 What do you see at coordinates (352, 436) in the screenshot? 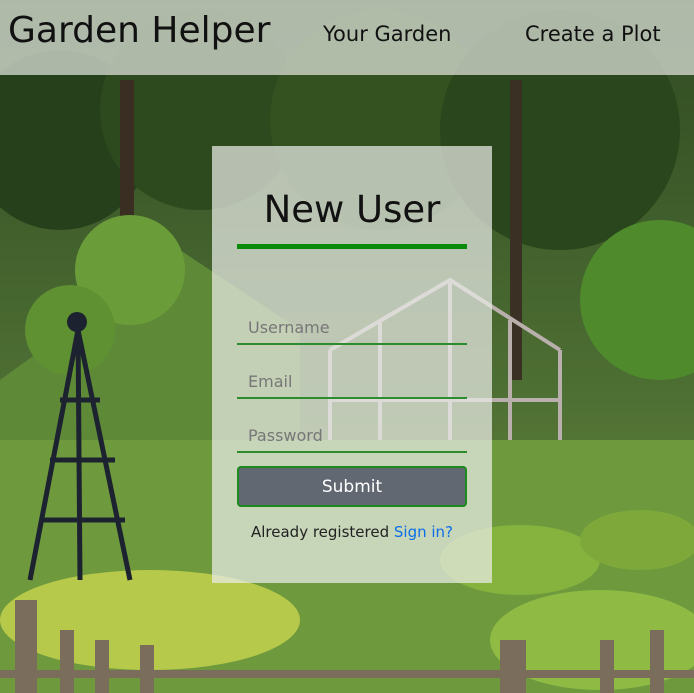
I see `password-input` at bounding box center [352, 436].